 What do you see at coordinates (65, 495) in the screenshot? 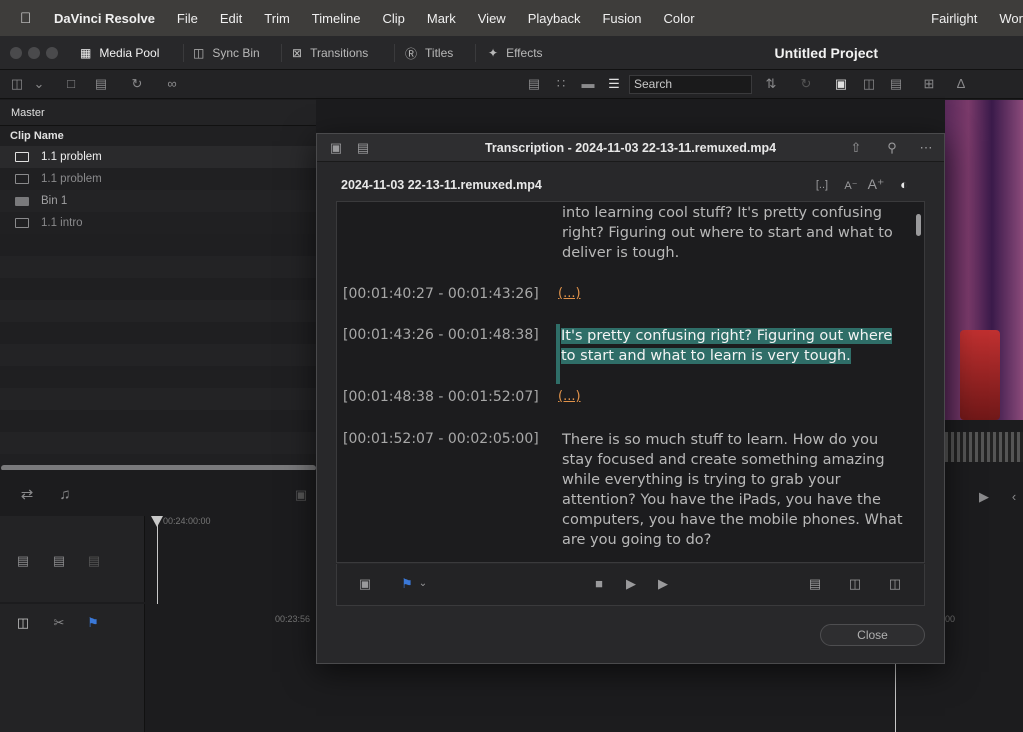
I see `audio-insert-icon: ♫` at bounding box center [65, 495].